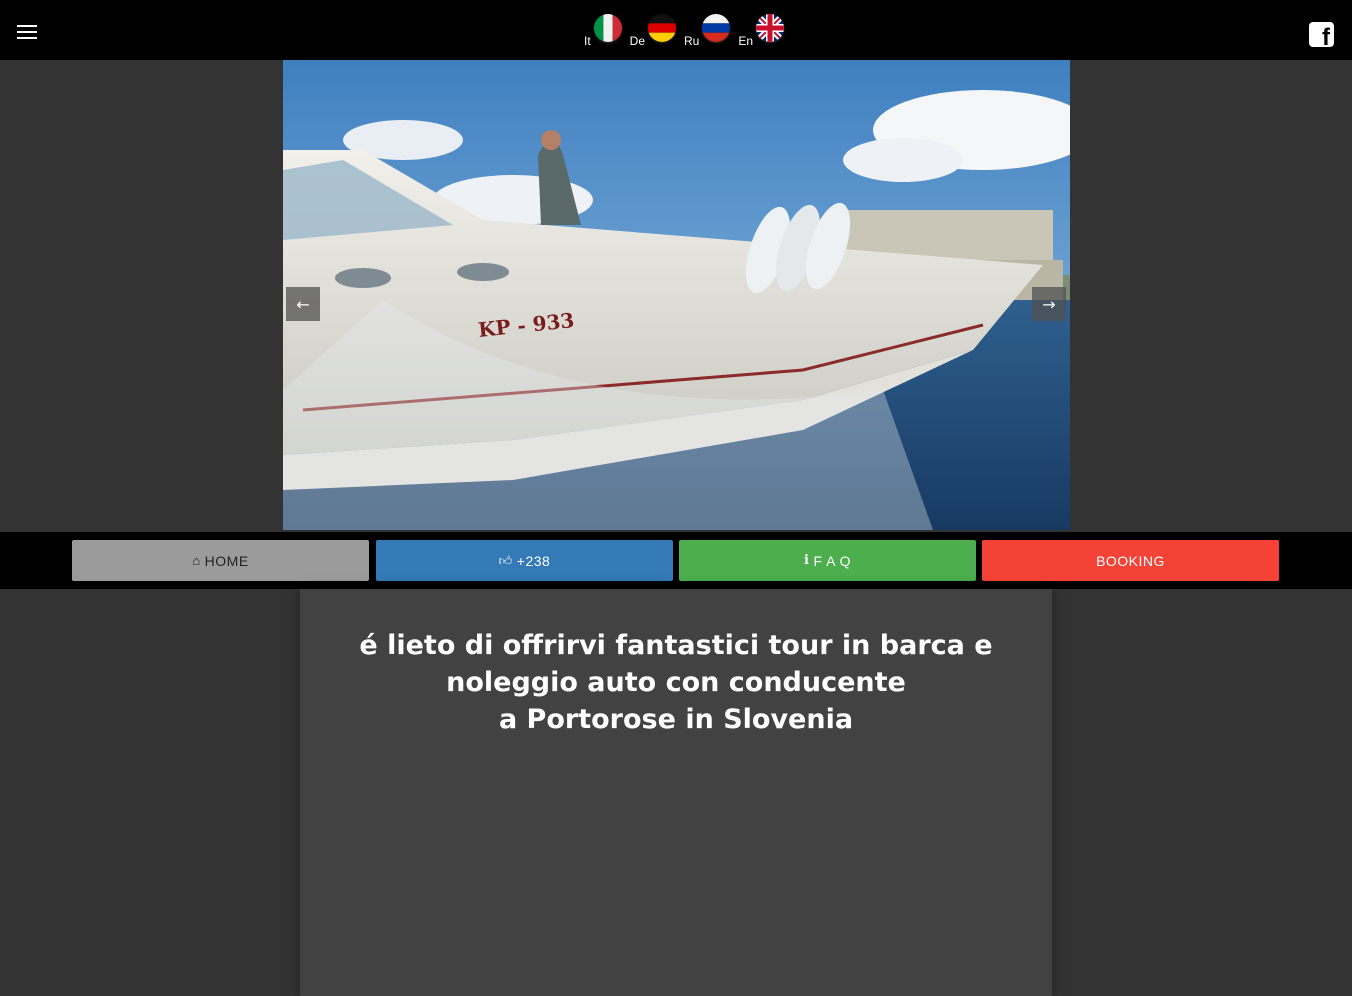 This screenshot has width=1352, height=996. I want to click on info-icon: i, so click(807, 560).